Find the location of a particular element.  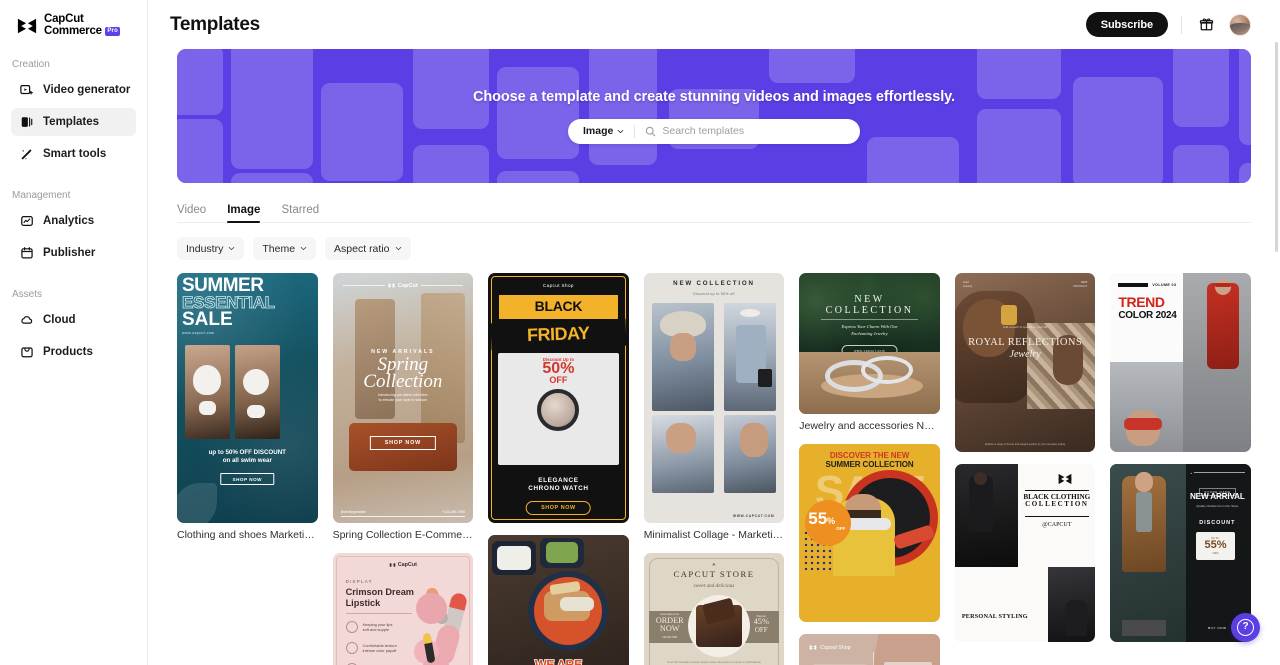

sidebar-item-publisher: Publisher is located at coordinates (73, 253).